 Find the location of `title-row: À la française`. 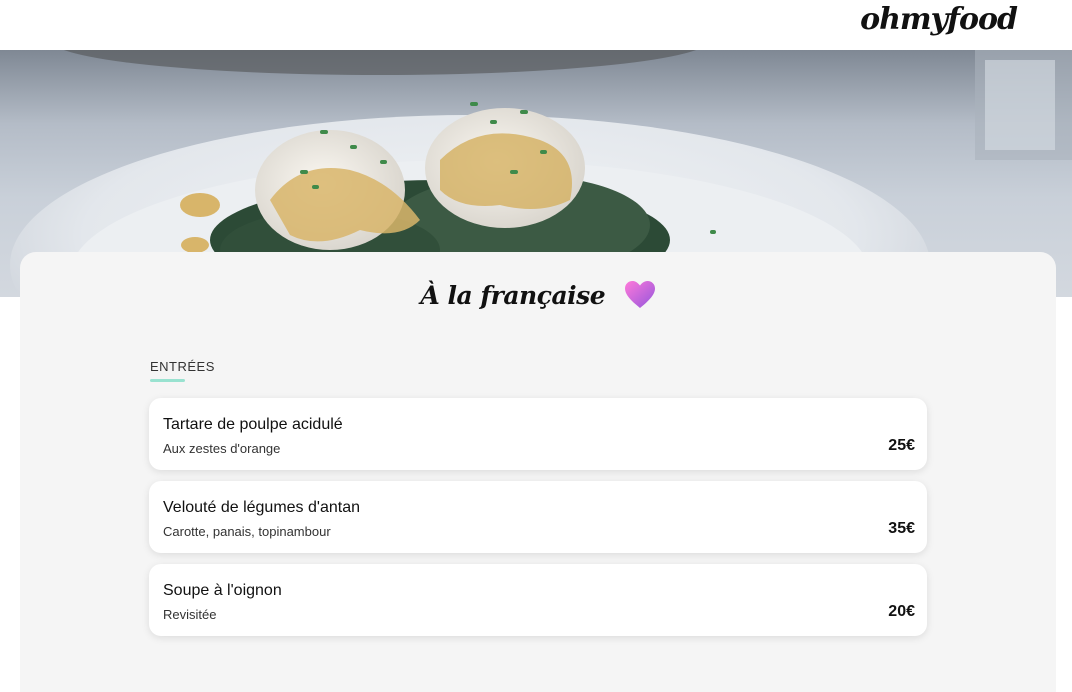

title-row: À la française is located at coordinates (538, 300).